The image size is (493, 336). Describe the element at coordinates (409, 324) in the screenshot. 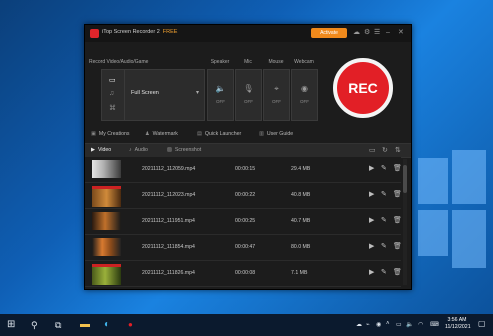

I see `volume-icon: 🔈` at that location.